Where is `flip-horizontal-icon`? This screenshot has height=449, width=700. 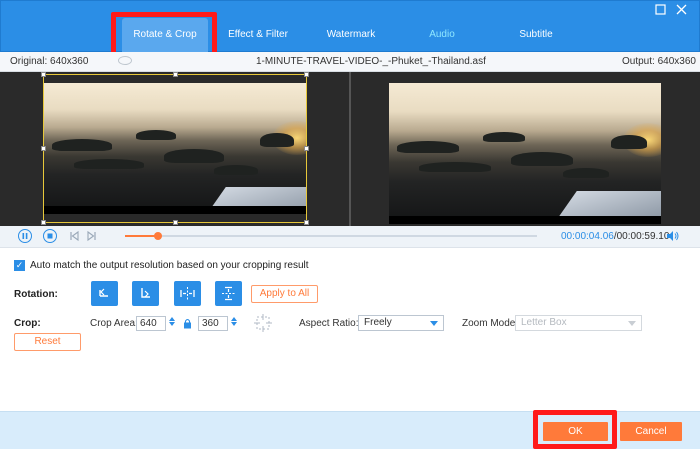 flip-horizontal-icon is located at coordinates (187, 293).